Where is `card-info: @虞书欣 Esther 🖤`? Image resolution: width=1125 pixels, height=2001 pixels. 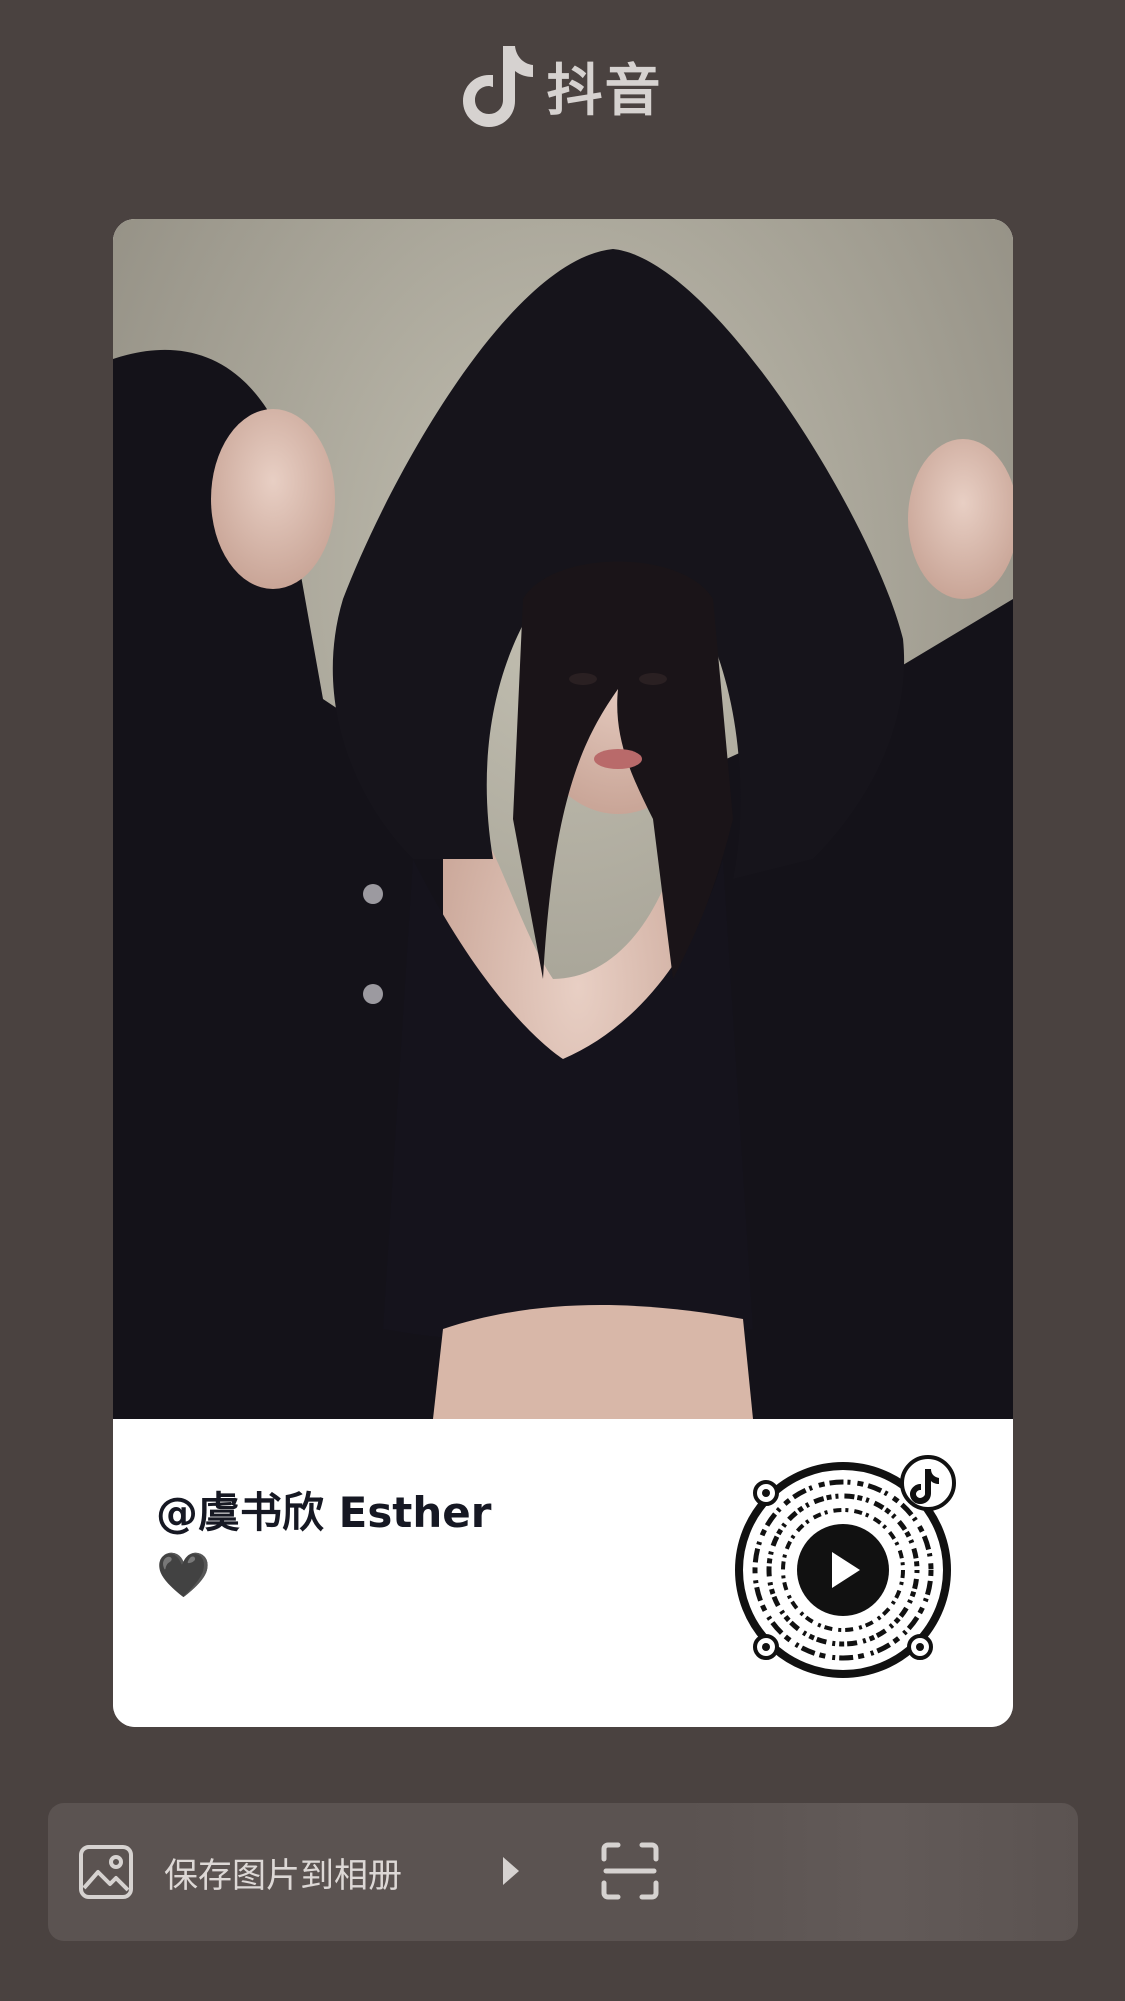 card-info: @虞书欣 Esther 🖤 is located at coordinates (563, 1573).